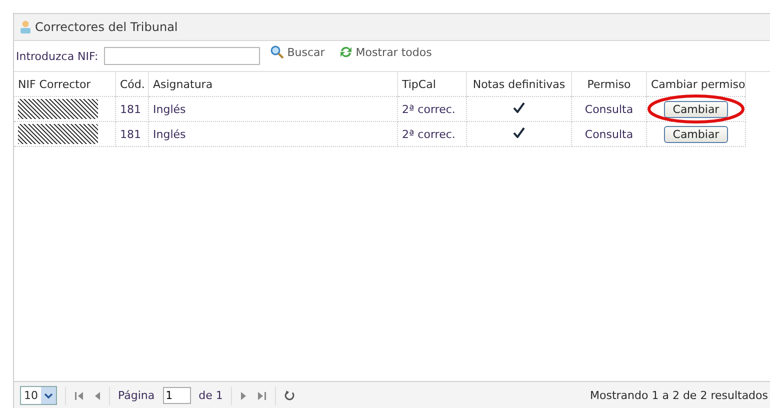  I want to click on panel-title: Correctores del Tribunal, so click(106, 27).